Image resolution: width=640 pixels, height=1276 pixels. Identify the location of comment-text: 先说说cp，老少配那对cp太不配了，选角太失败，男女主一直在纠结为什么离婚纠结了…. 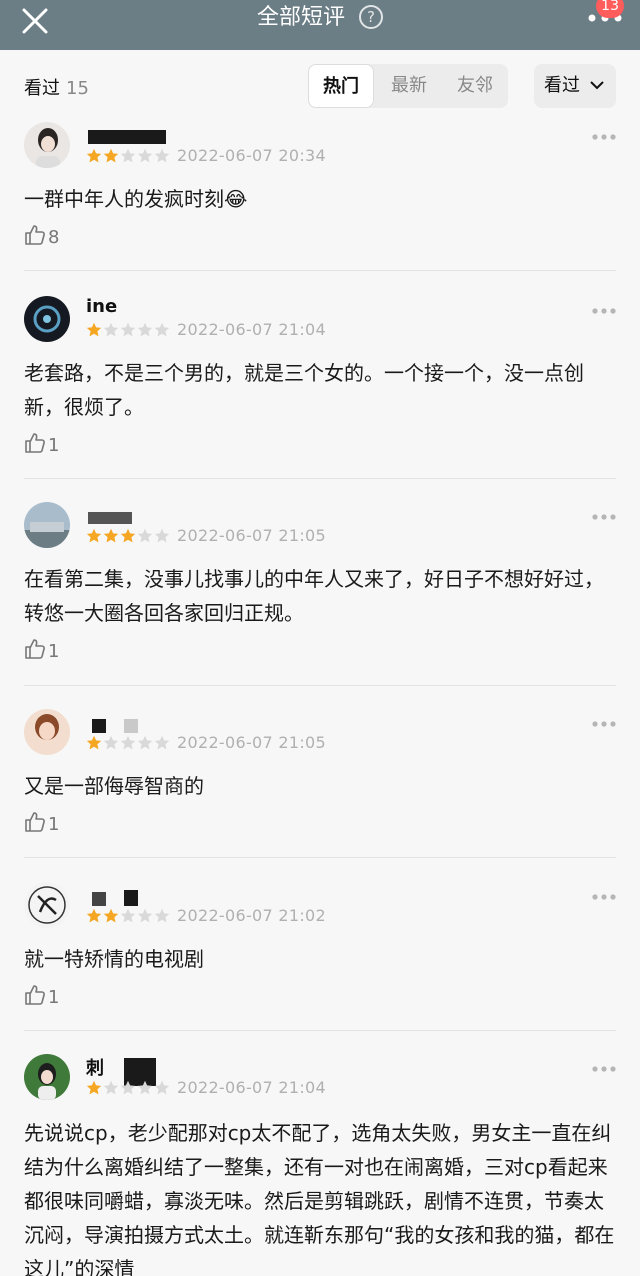
(319, 1198).